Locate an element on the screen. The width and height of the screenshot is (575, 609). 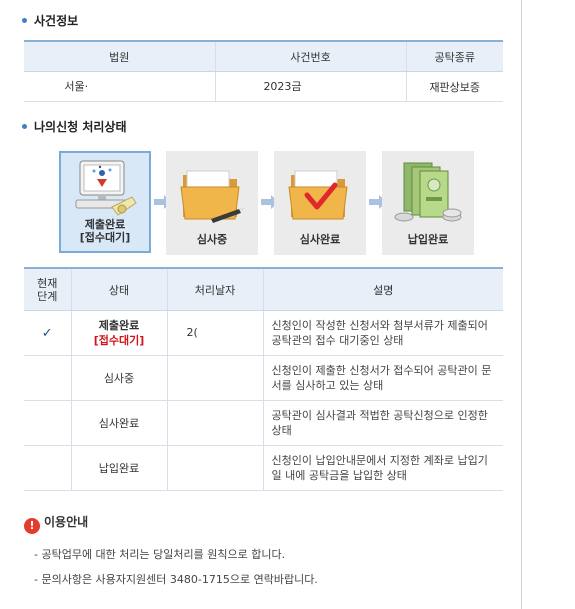
step-submitted: 제출완료 [접수대기] is located at coordinates (105, 202).